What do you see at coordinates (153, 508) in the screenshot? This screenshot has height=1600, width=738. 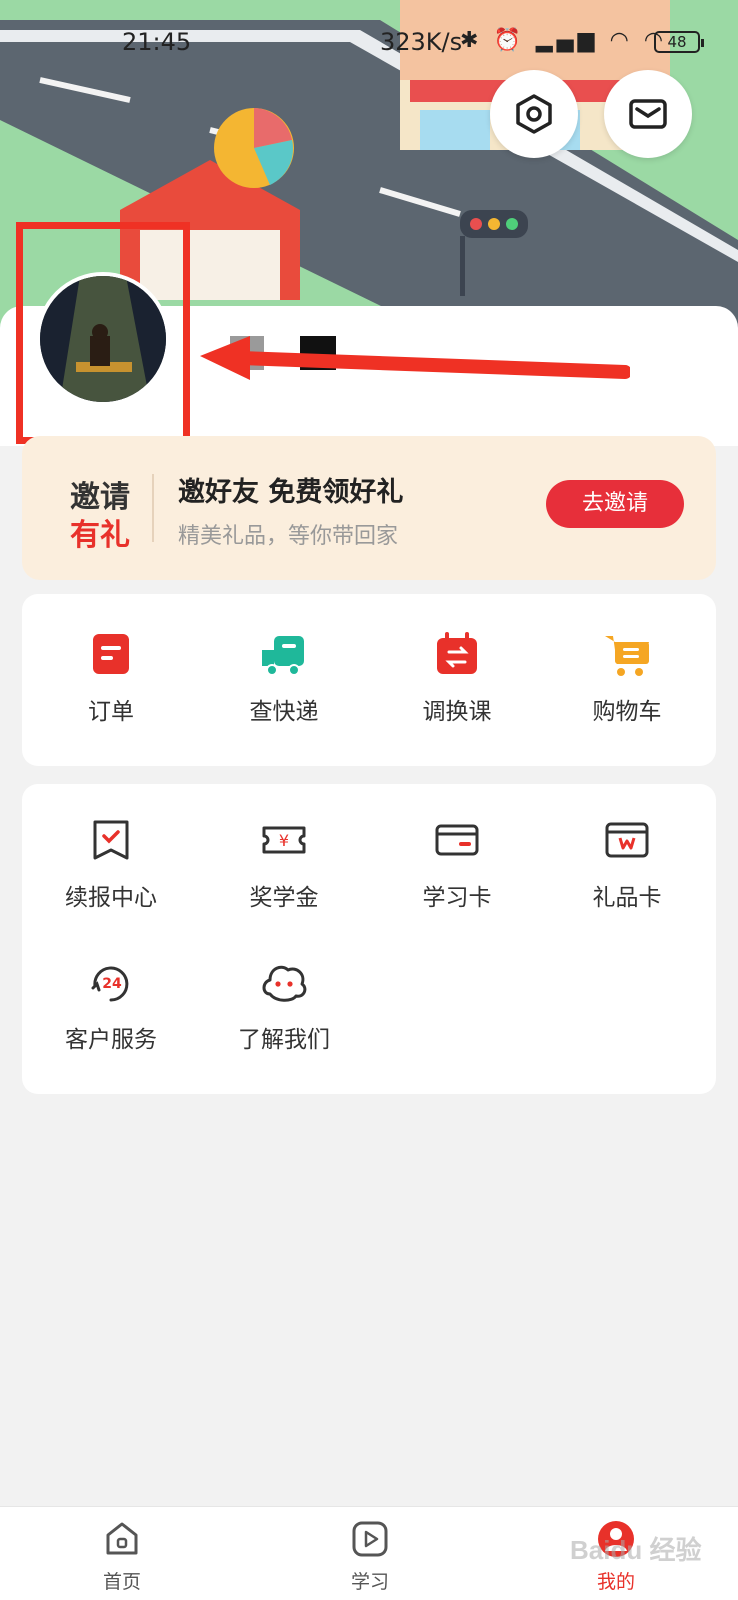 I see `invite-divider` at bounding box center [153, 508].